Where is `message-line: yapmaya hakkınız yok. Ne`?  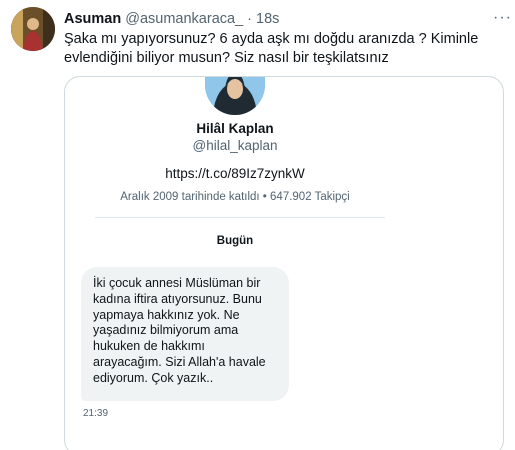 message-line: yapmaya hakkınız yok. Ne is located at coordinates (166, 314).